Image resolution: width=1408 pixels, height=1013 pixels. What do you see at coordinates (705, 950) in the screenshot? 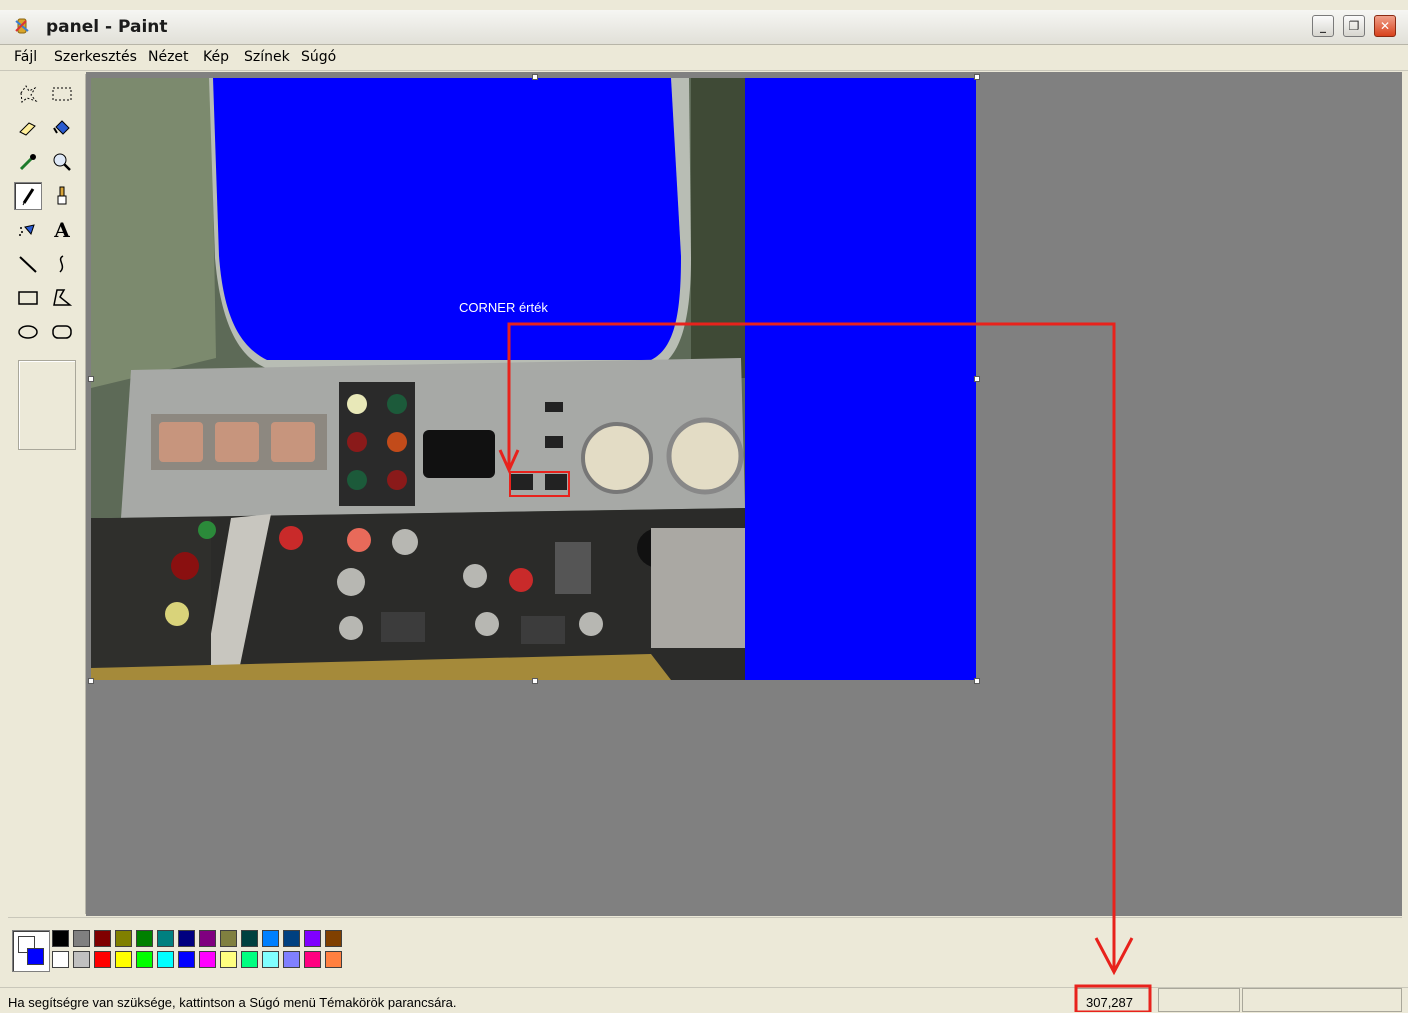
I see `color-palette` at bounding box center [705, 950].